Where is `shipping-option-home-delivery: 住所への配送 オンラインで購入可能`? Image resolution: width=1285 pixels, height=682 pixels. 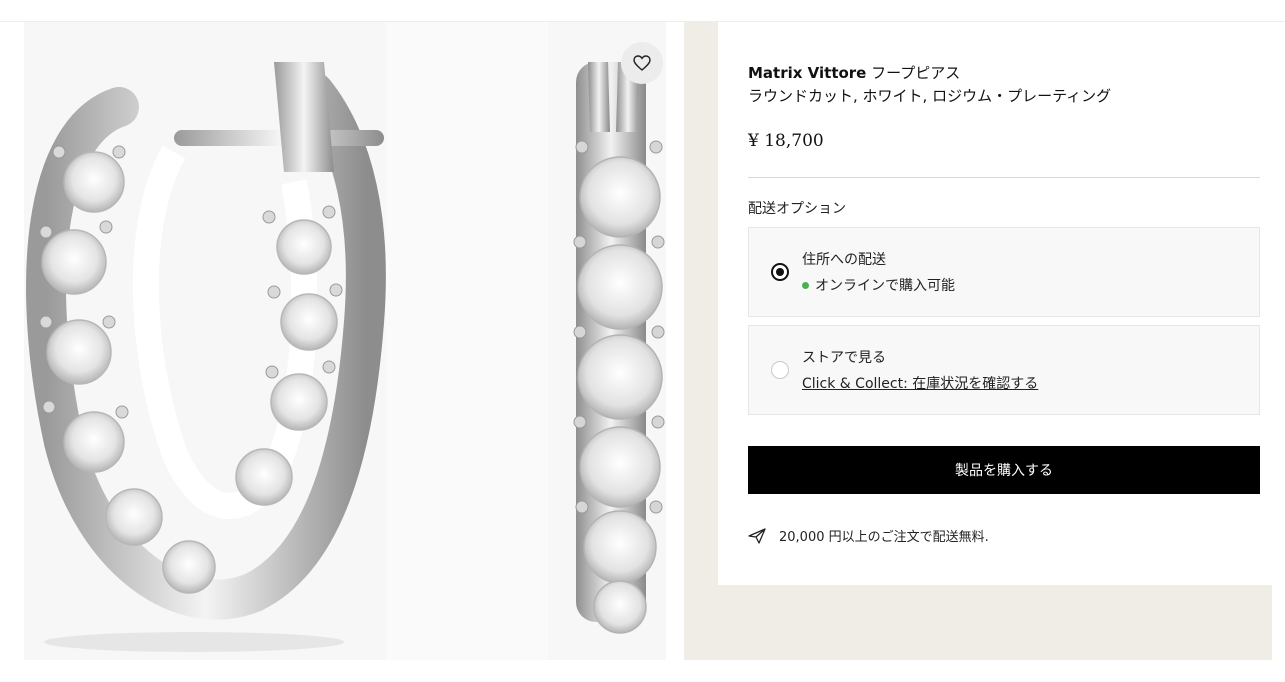 shipping-option-home-delivery: 住所への配送 オンラインで購入可能 is located at coordinates (1004, 272).